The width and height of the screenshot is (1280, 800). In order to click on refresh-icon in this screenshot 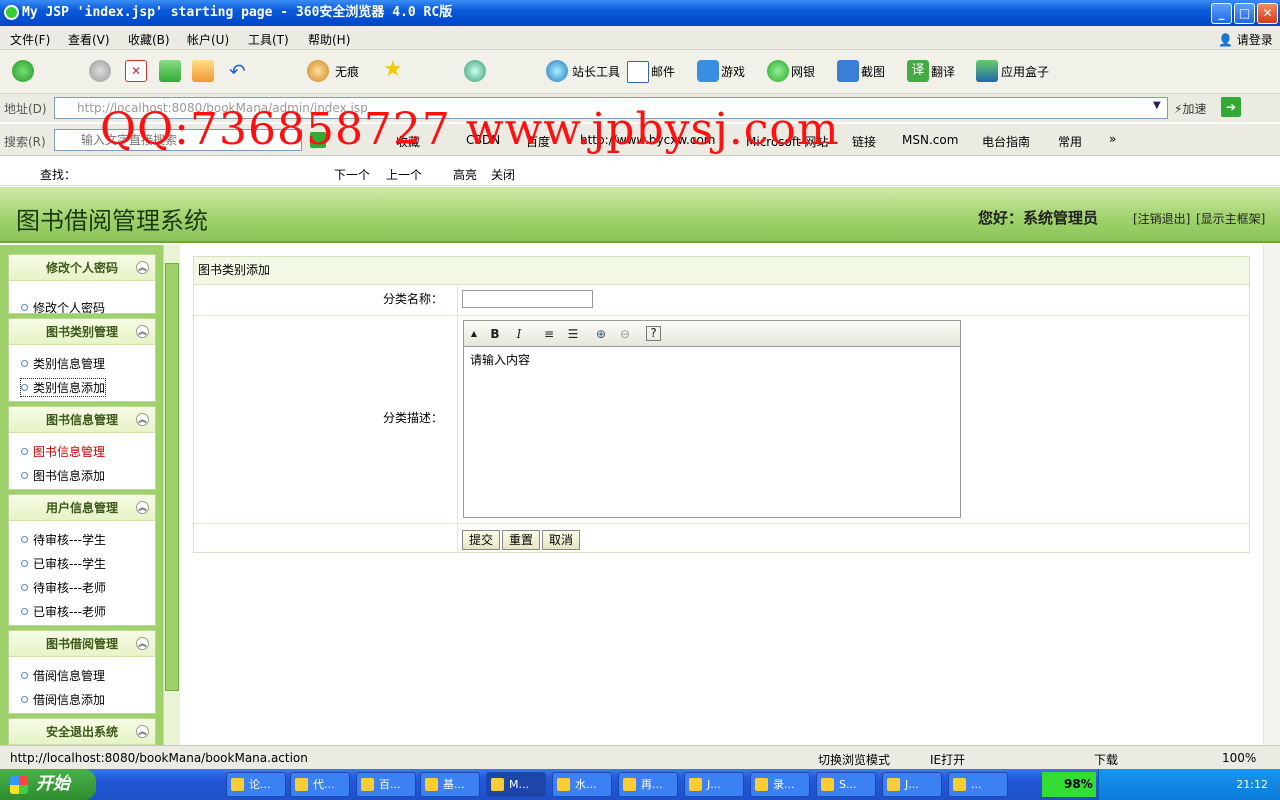, I will do `click(170, 71)`.